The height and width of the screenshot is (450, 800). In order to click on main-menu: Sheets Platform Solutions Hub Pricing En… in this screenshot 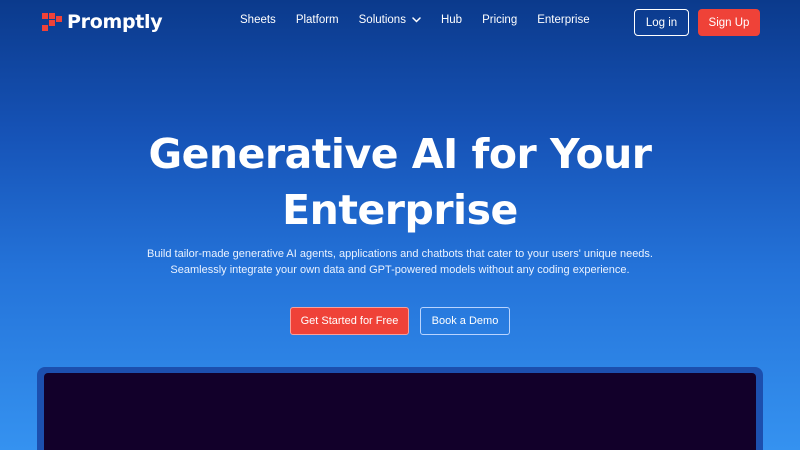, I will do `click(425, 20)`.